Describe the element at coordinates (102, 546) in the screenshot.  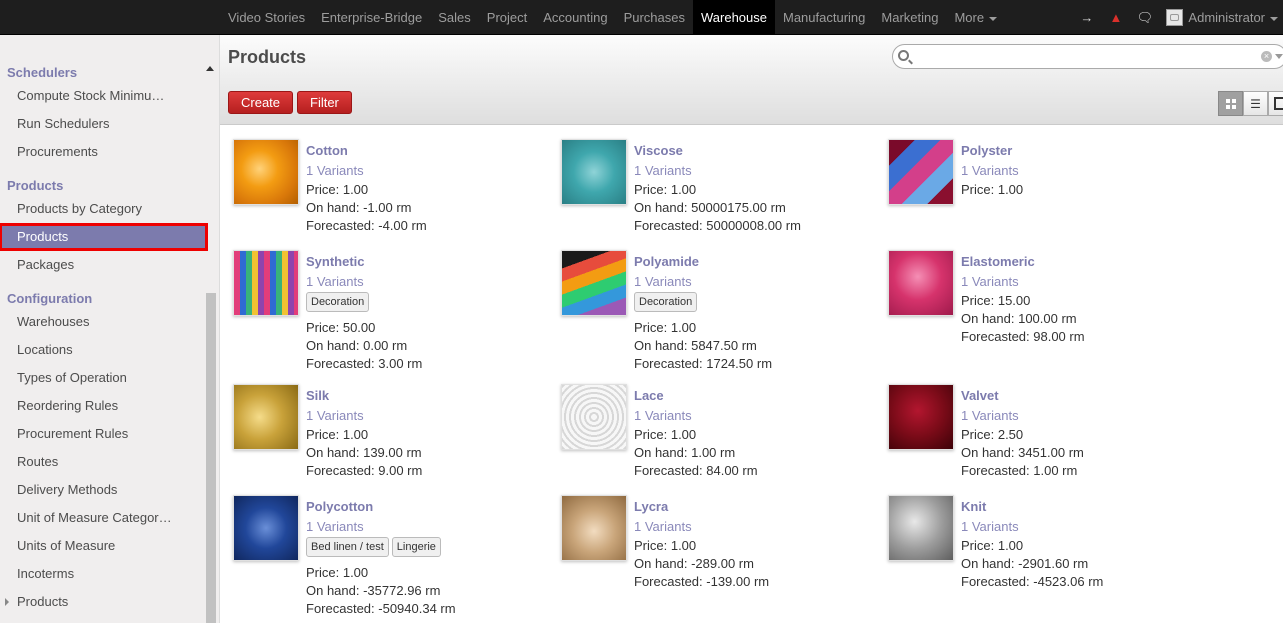
I see `sidebar-item: Units of Measure` at that location.